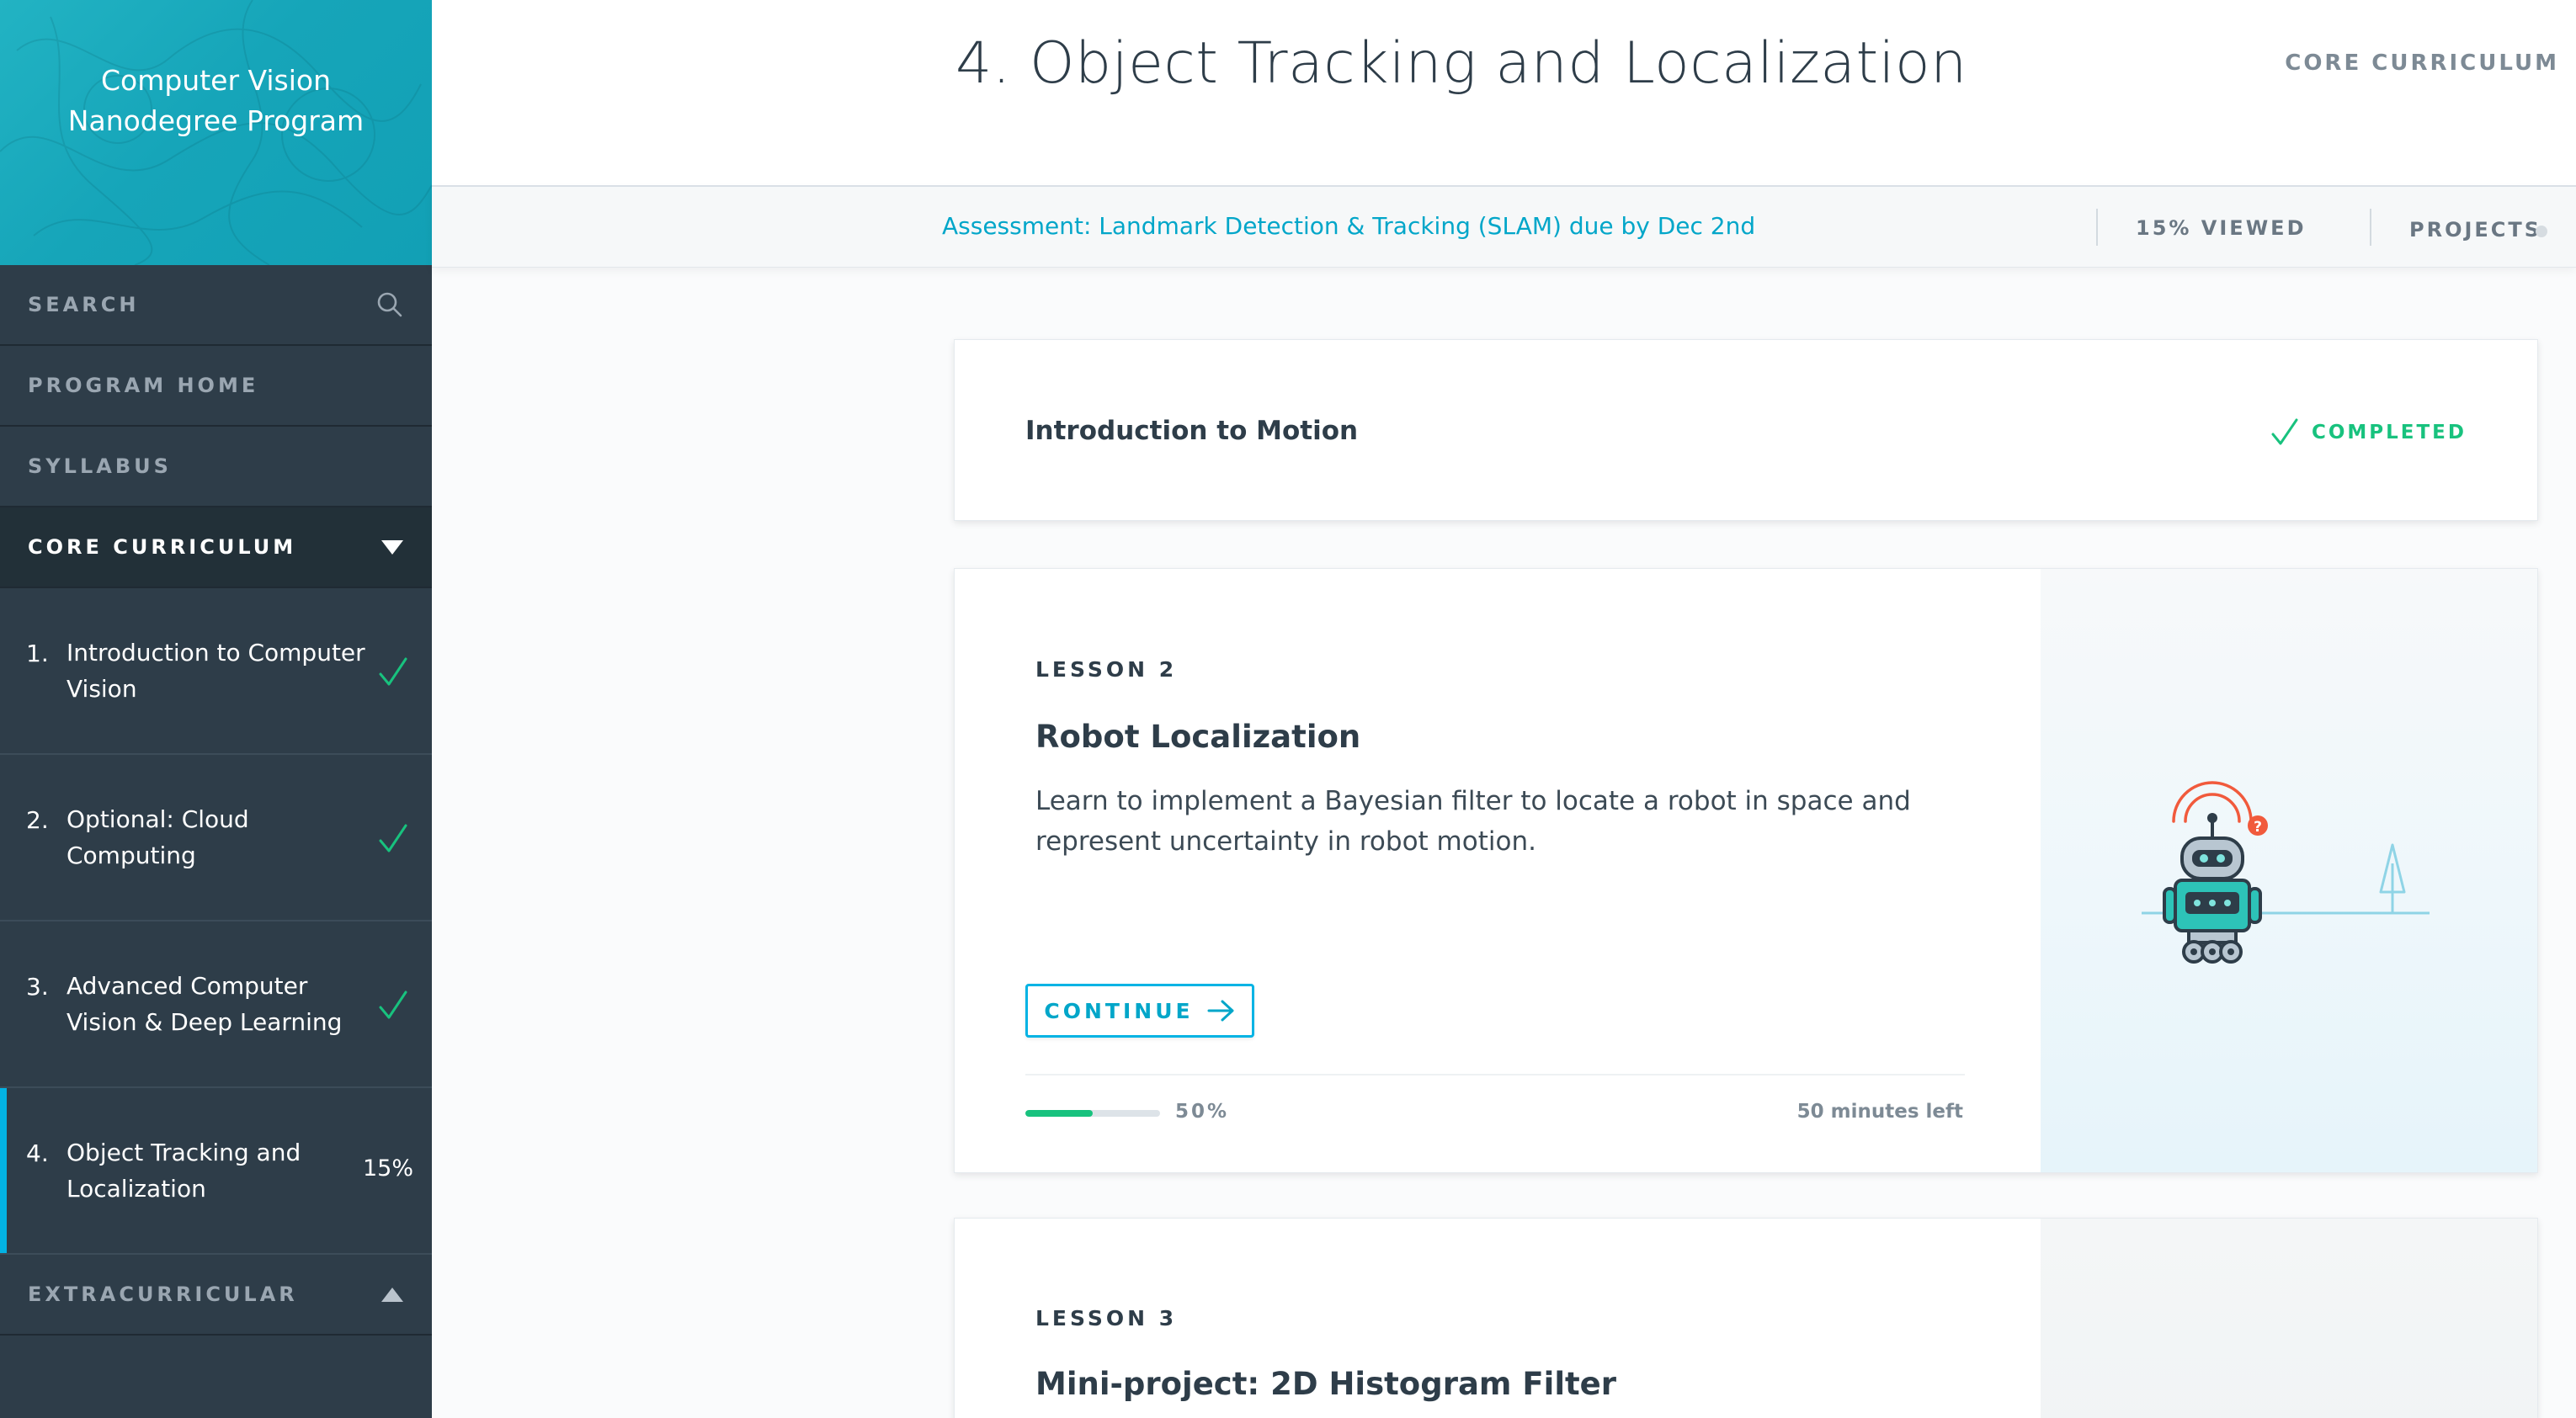  Describe the element at coordinates (1198, 737) in the screenshot. I see `lesson-title: Robot Localization` at that location.